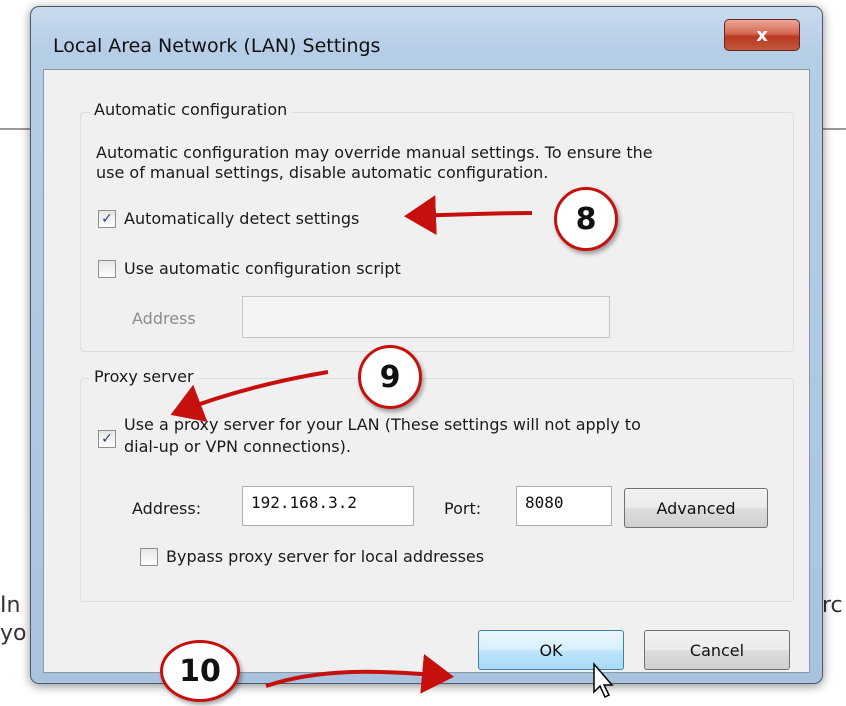 The image size is (846, 706). Describe the element at coordinates (586, 219) in the screenshot. I see `step-8-badge: 8` at that location.